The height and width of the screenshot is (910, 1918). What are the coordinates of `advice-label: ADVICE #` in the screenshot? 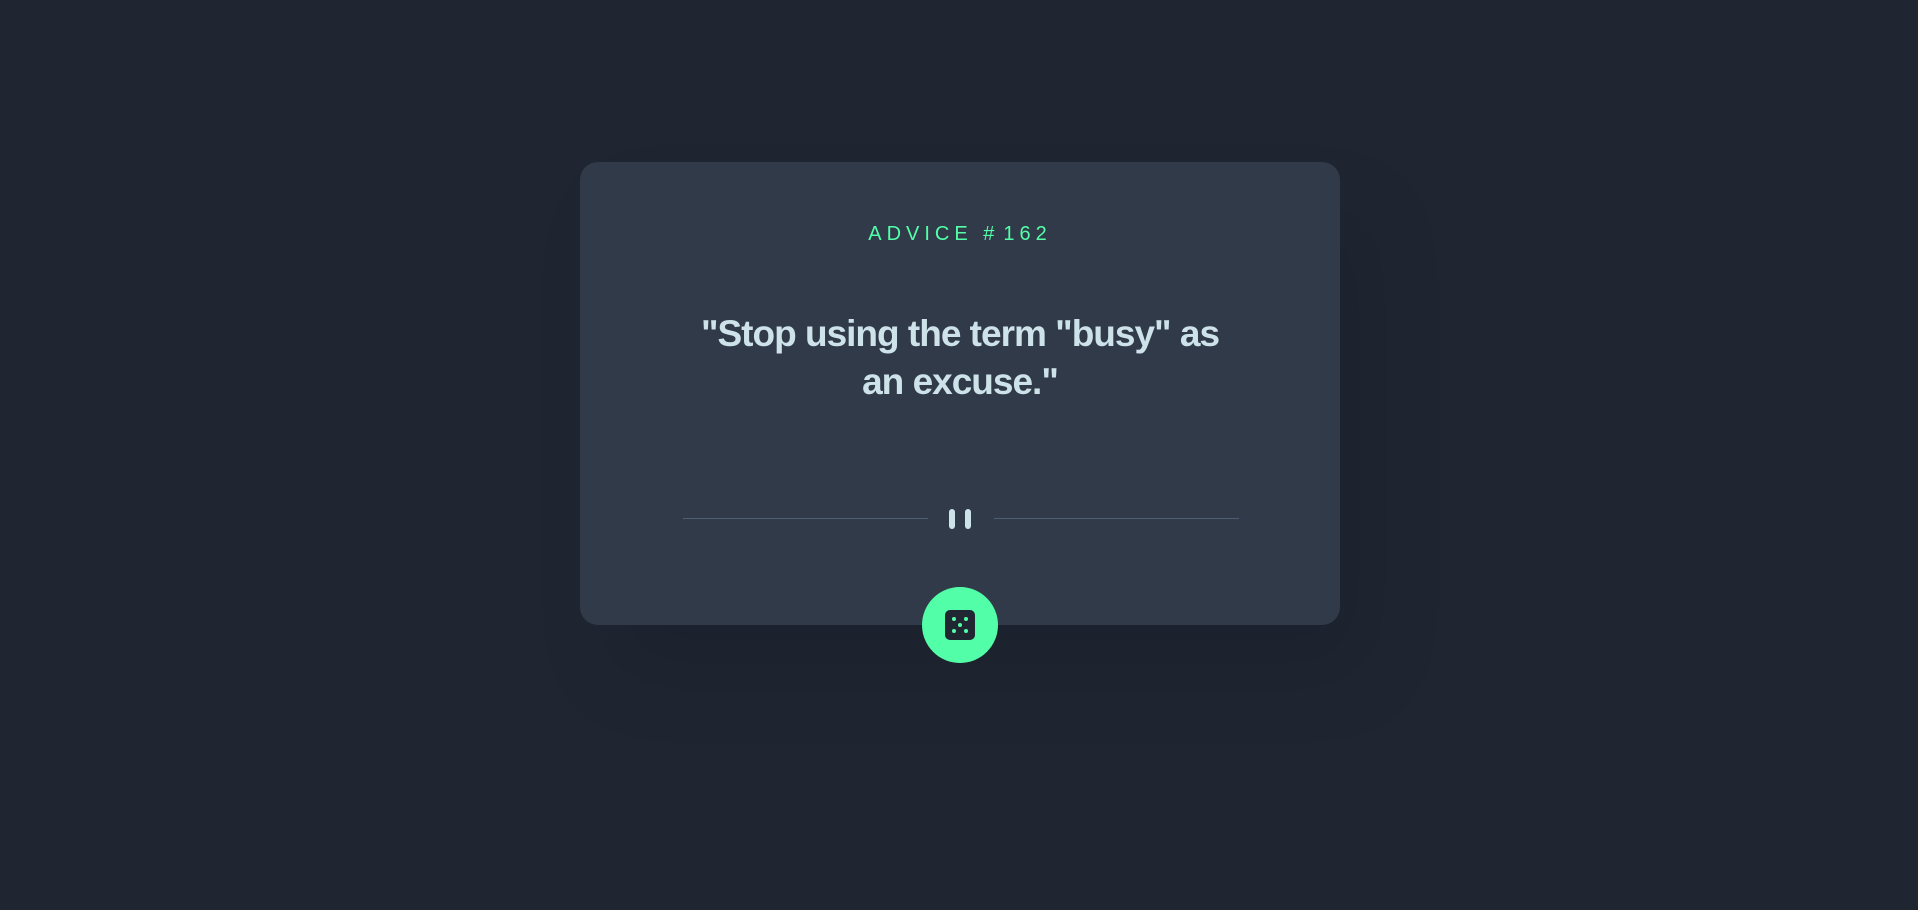 It's located at (934, 234).